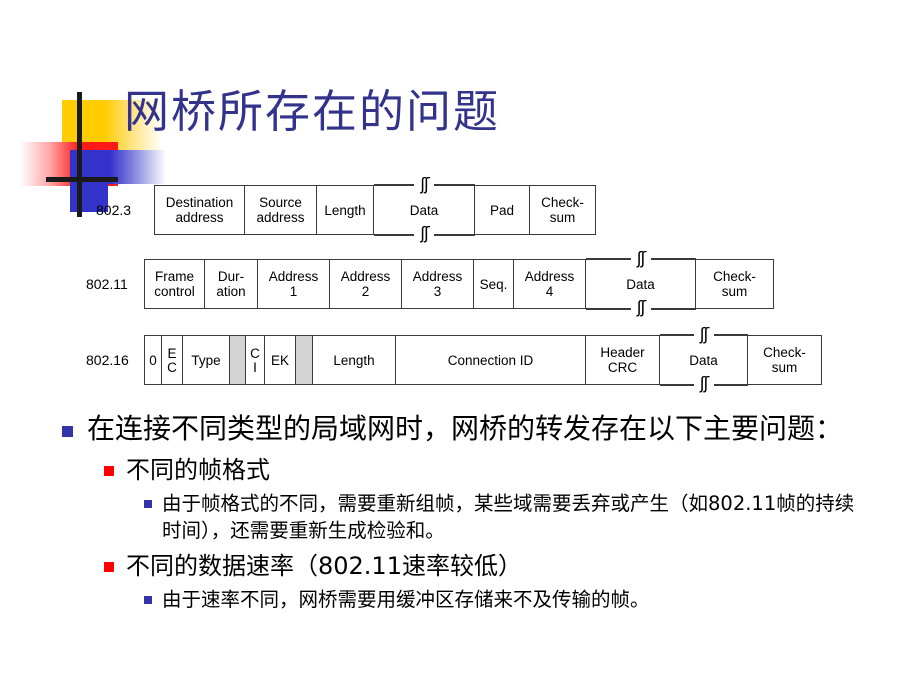 This screenshot has height=690, width=920. I want to click on frame-field-ec: EC, so click(172, 360).